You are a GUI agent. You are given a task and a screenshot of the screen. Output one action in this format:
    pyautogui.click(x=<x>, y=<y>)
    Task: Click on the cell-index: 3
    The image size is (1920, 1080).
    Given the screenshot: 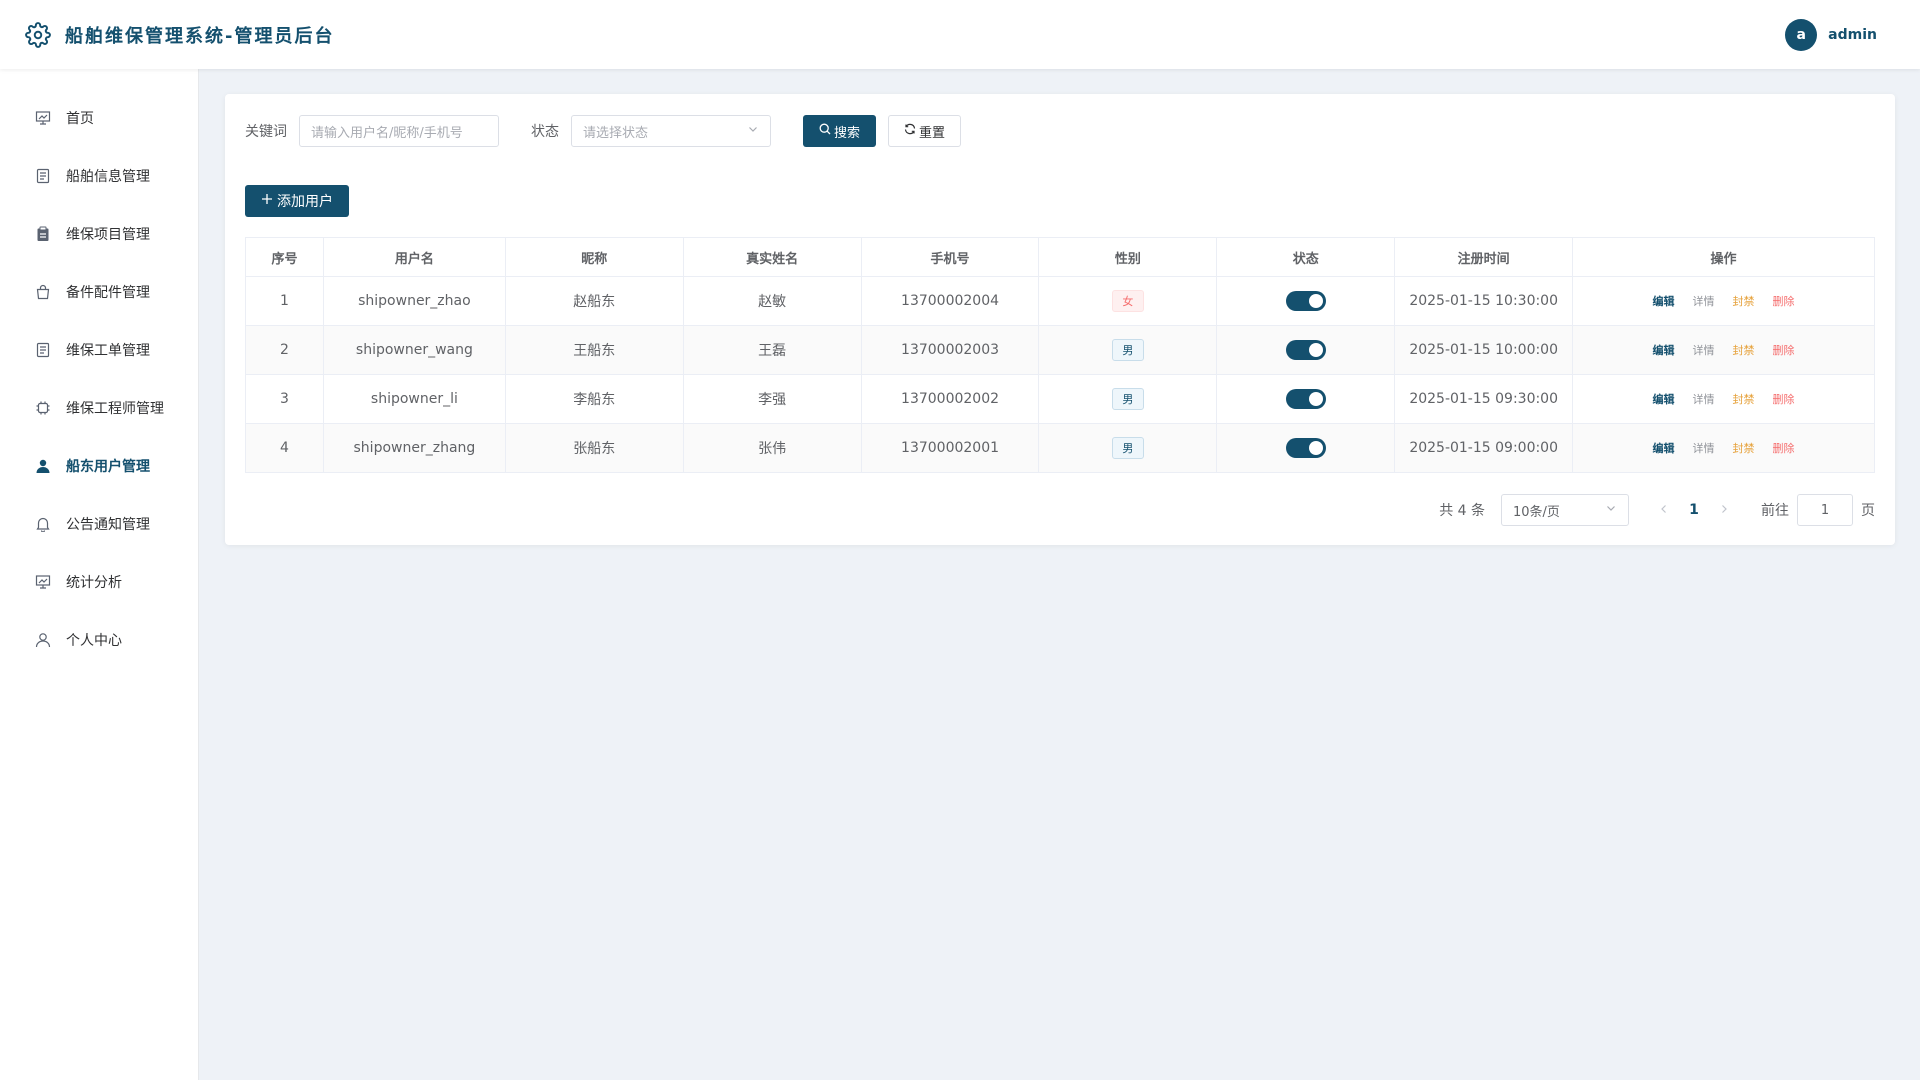 What is the action you would take?
    pyautogui.click(x=284, y=399)
    